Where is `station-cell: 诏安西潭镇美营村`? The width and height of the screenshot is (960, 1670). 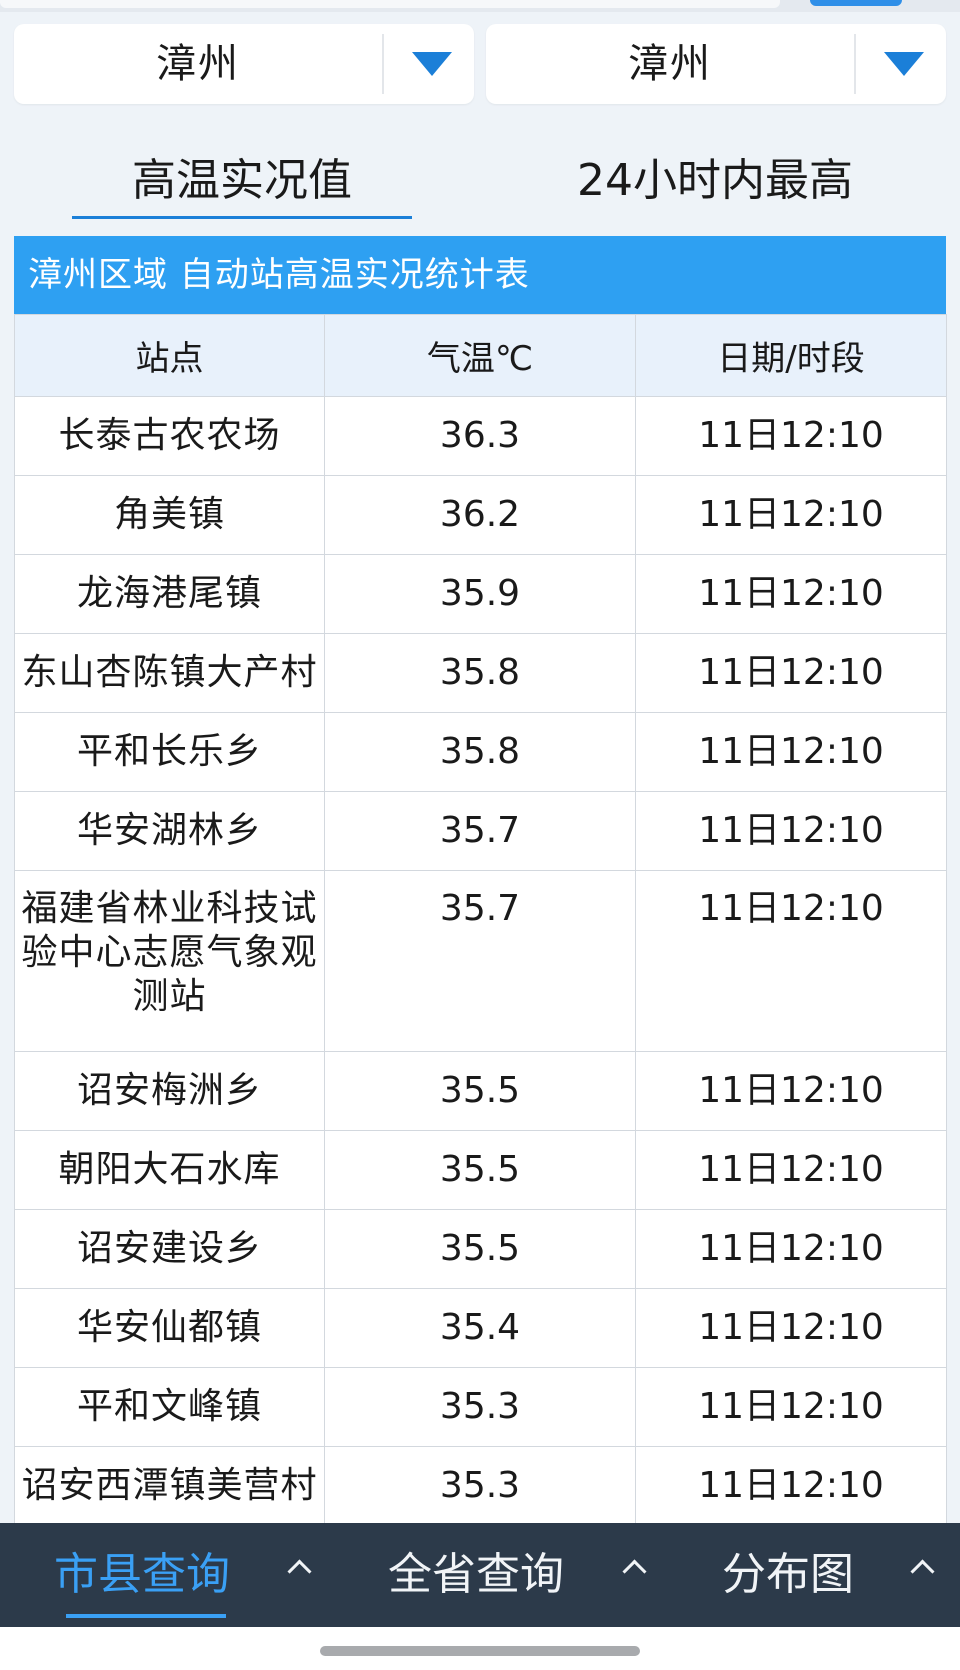
station-cell: 诏安西潭镇美营村 is located at coordinates (169, 1486).